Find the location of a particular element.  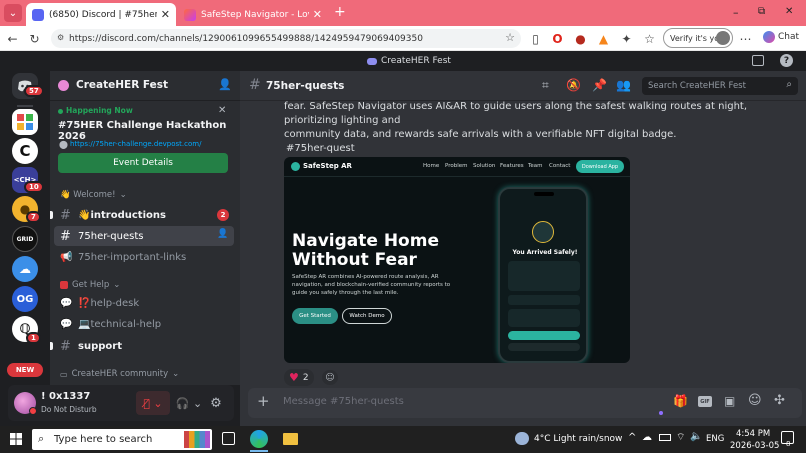

category-createher-community: ▭ CreateHER community ⌄ is located at coordinates (119, 374).